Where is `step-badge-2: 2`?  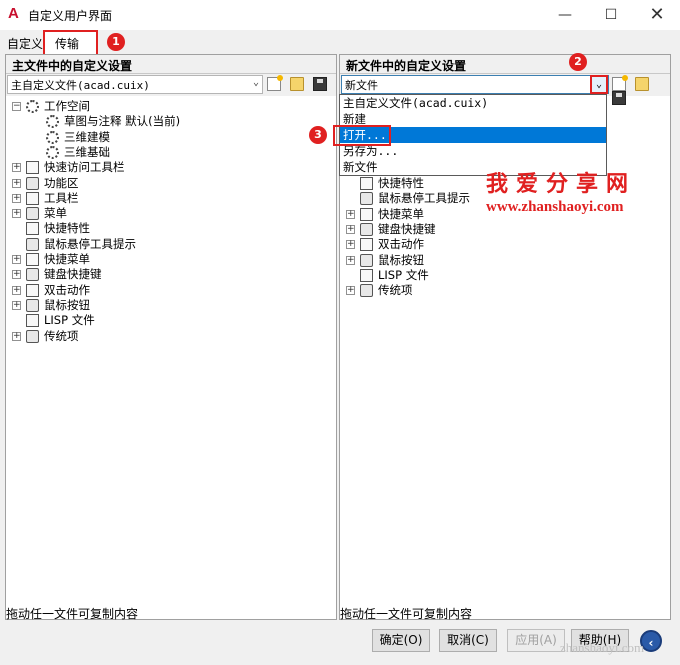
step-badge-2: 2 is located at coordinates (578, 62).